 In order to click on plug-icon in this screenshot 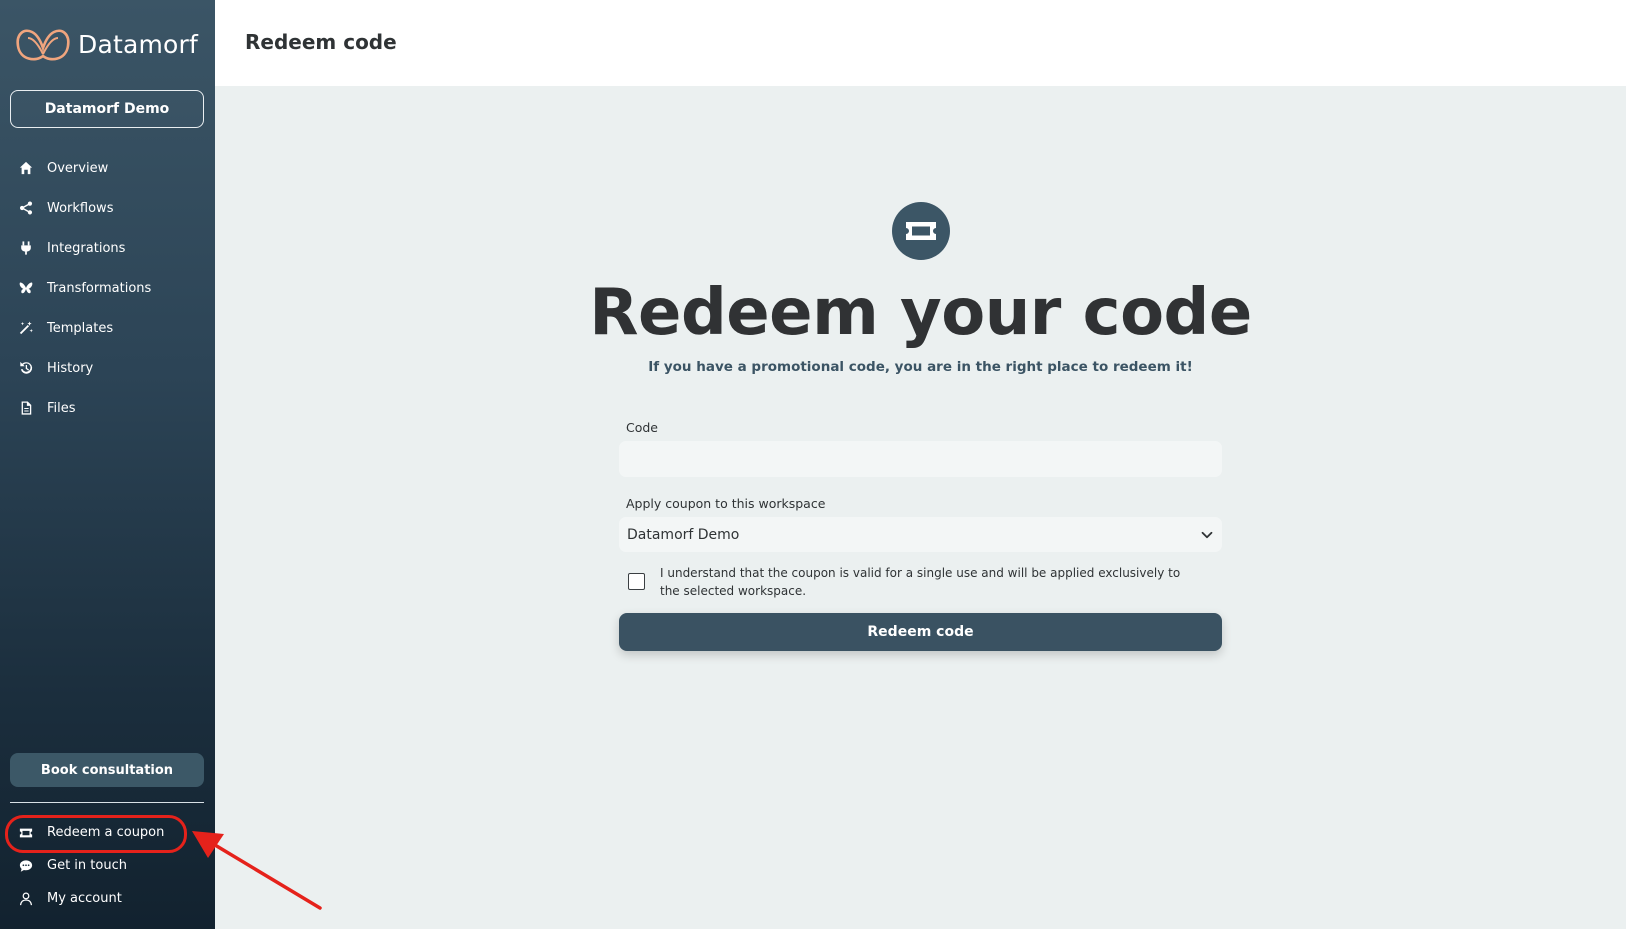, I will do `click(26, 248)`.